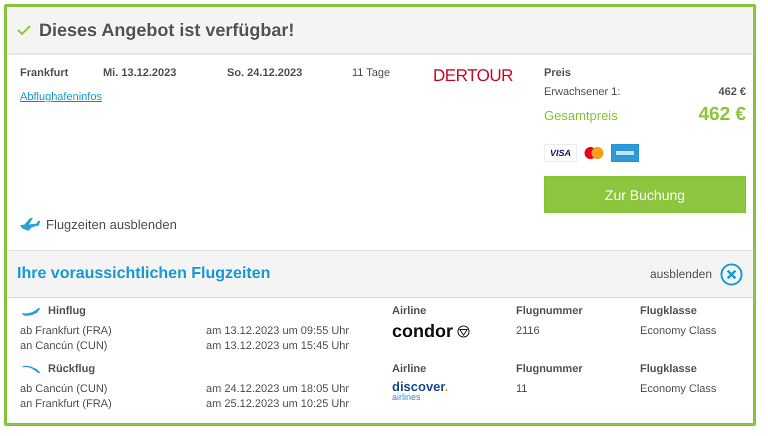  What do you see at coordinates (594, 153) in the screenshot?
I see `mastercard-icon` at bounding box center [594, 153].